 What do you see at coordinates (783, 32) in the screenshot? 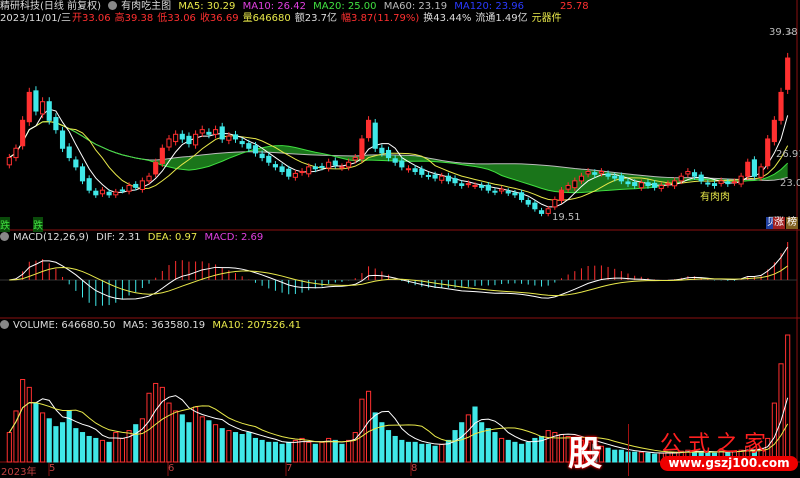
I see `high-label: 39.38` at bounding box center [783, 32].